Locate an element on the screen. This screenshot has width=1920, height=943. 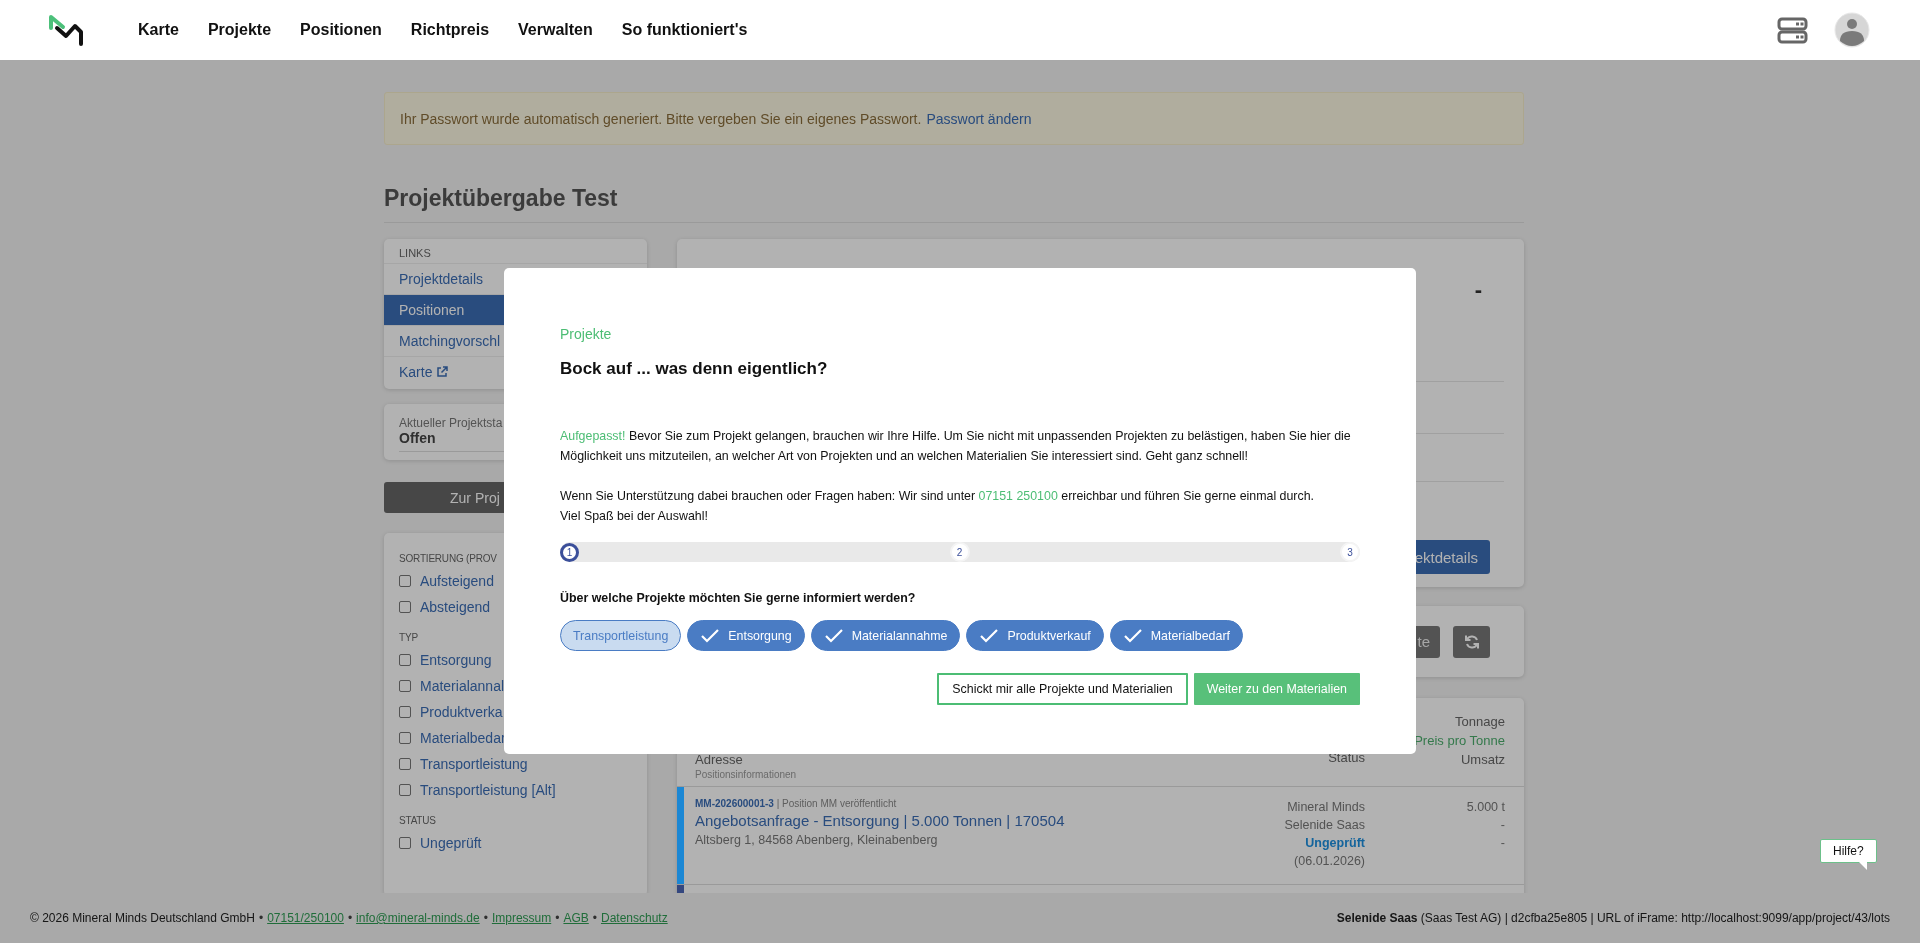
project-type-chip: Produktverkauf is located at coordinates (1035, 635).